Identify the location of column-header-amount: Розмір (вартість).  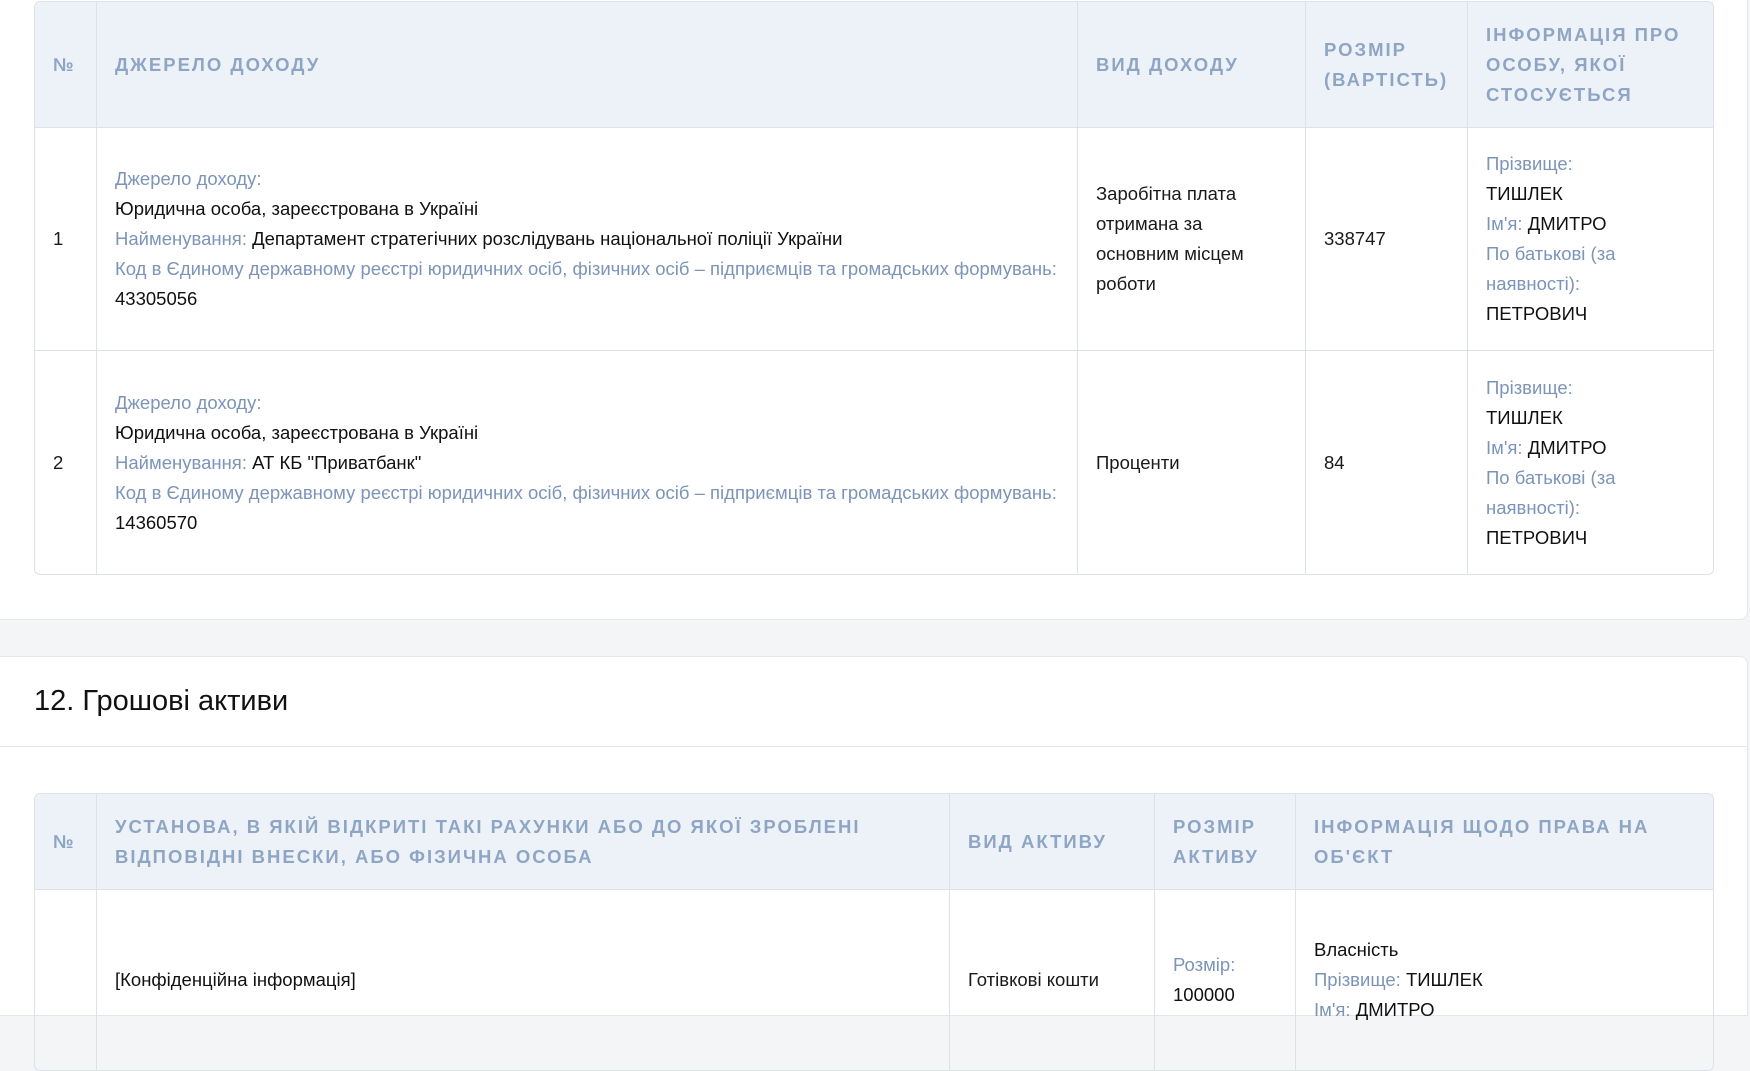
(1387, 65).